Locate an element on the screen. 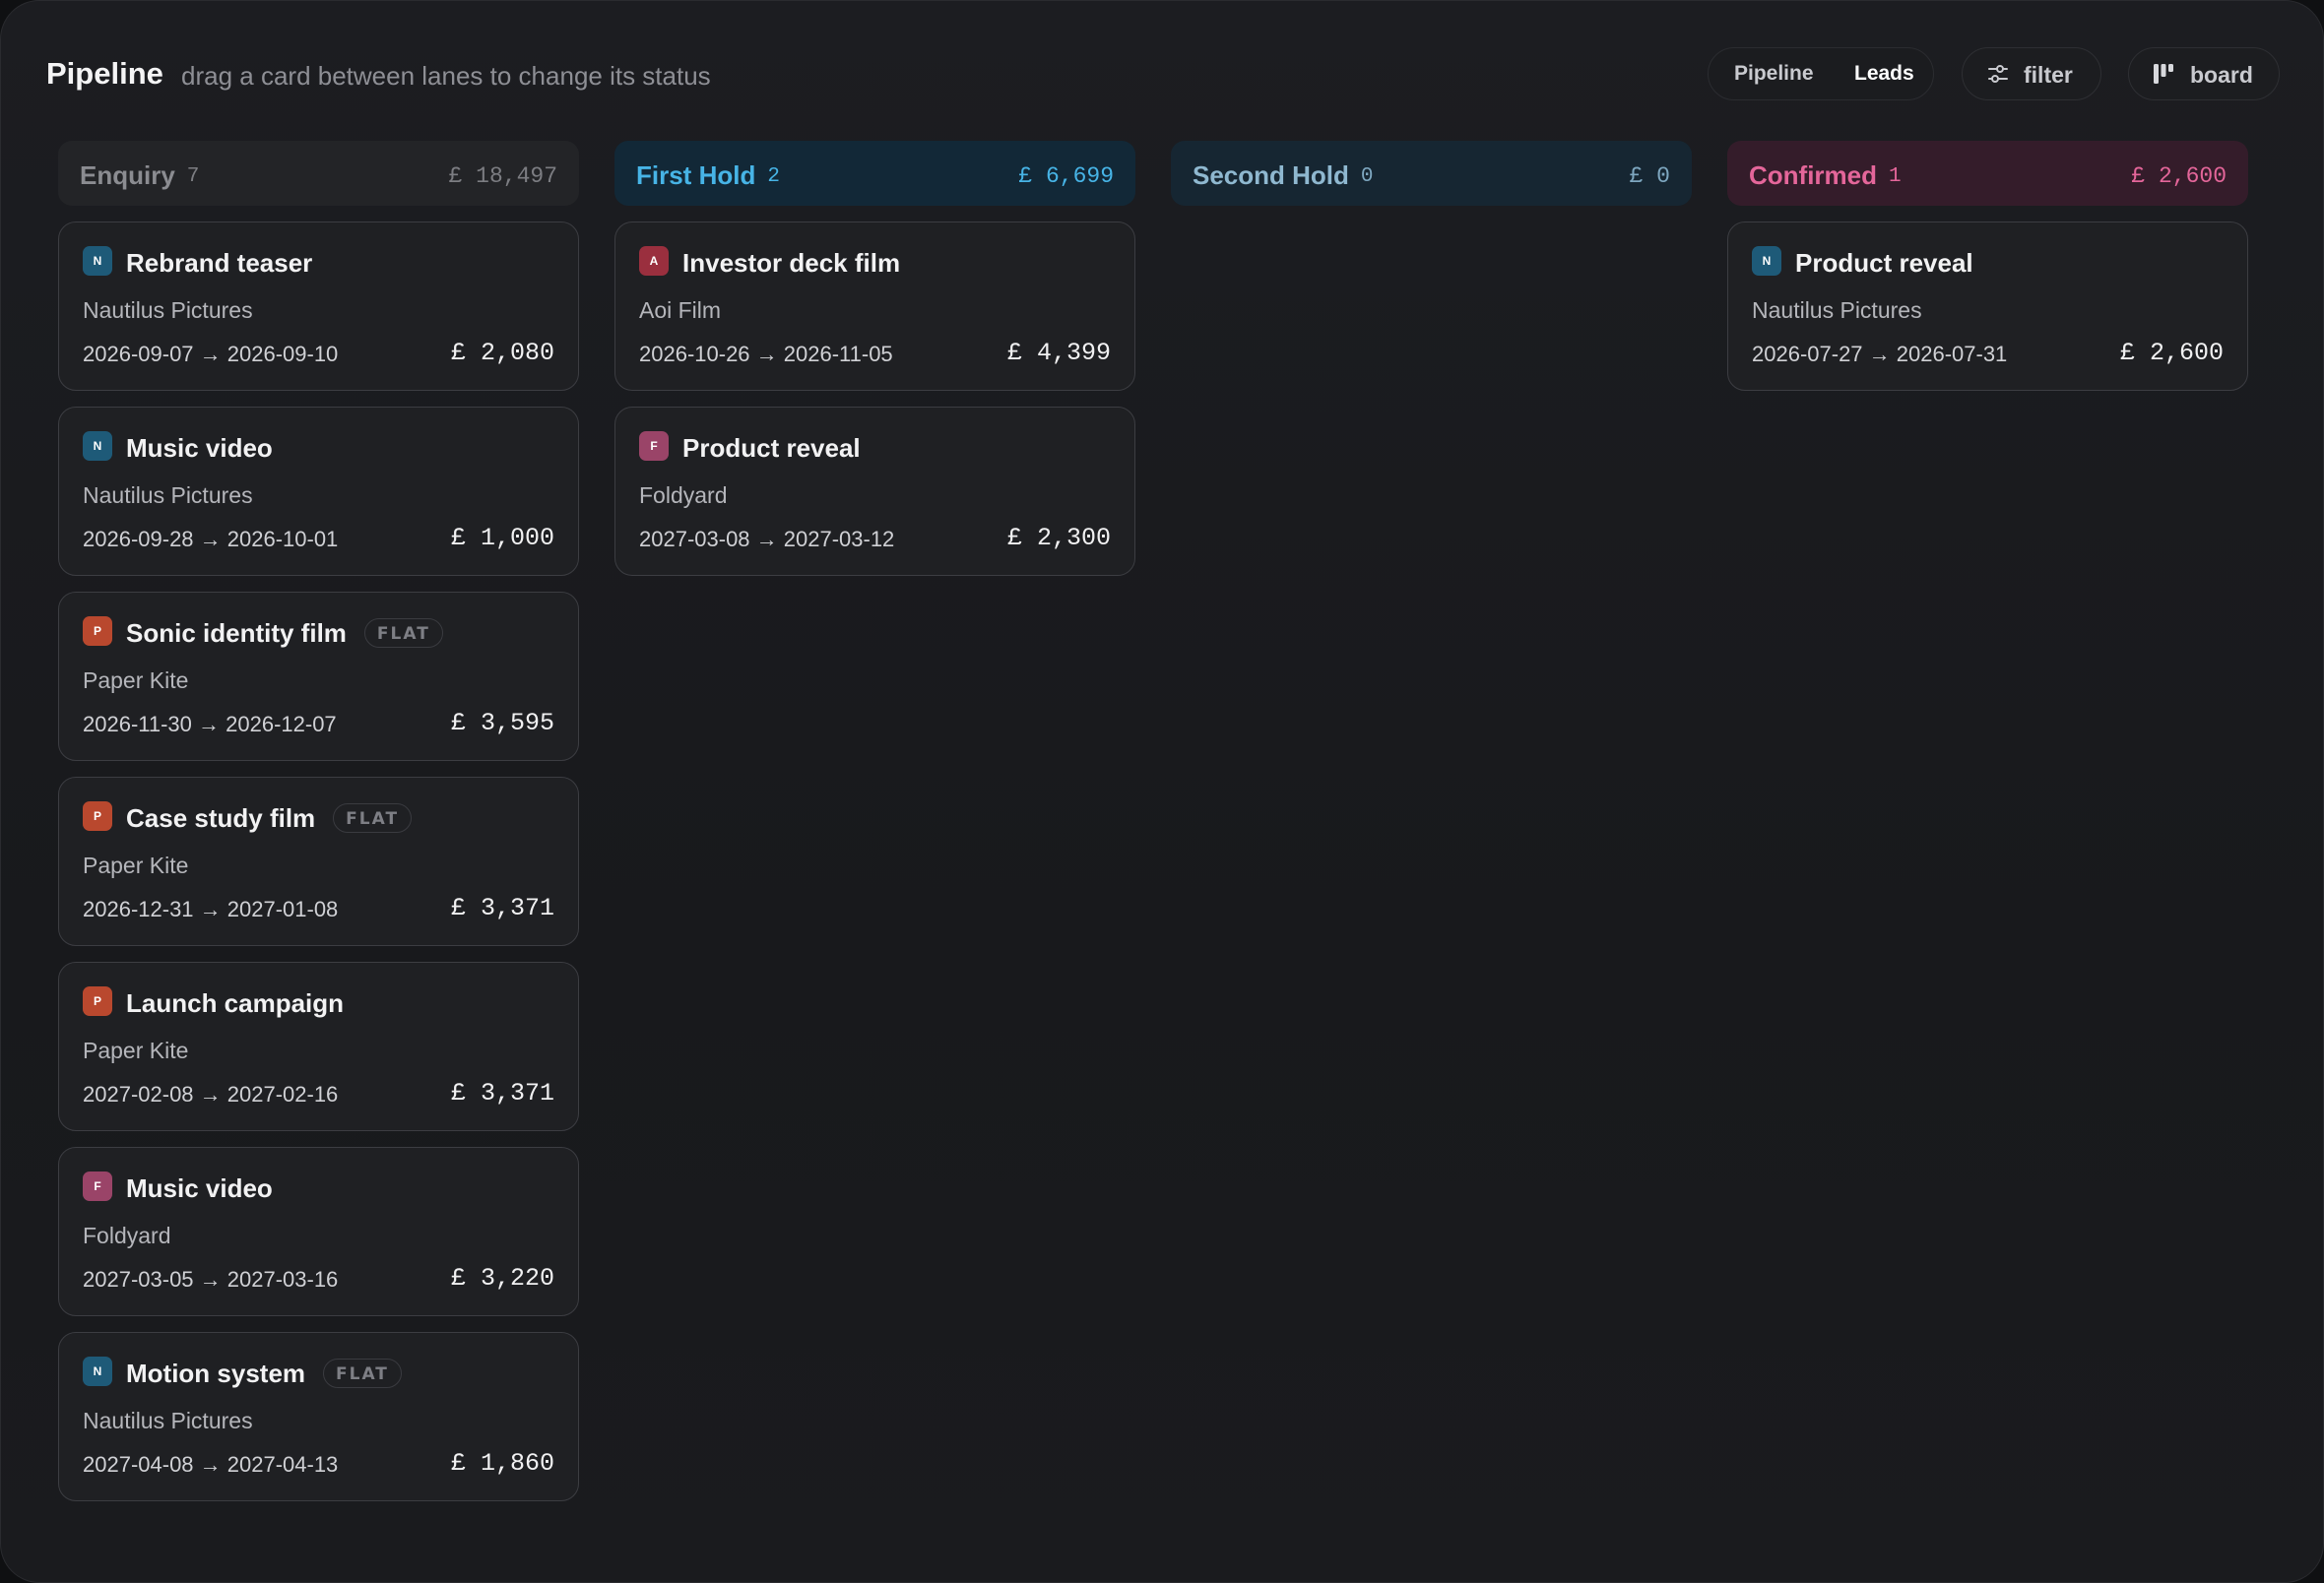 Image resolution: width=2324 pixels, height=1583 pixels. card-dates: 2027-04-08 → 2027-04-13 is located at coordinates (211, 1464).